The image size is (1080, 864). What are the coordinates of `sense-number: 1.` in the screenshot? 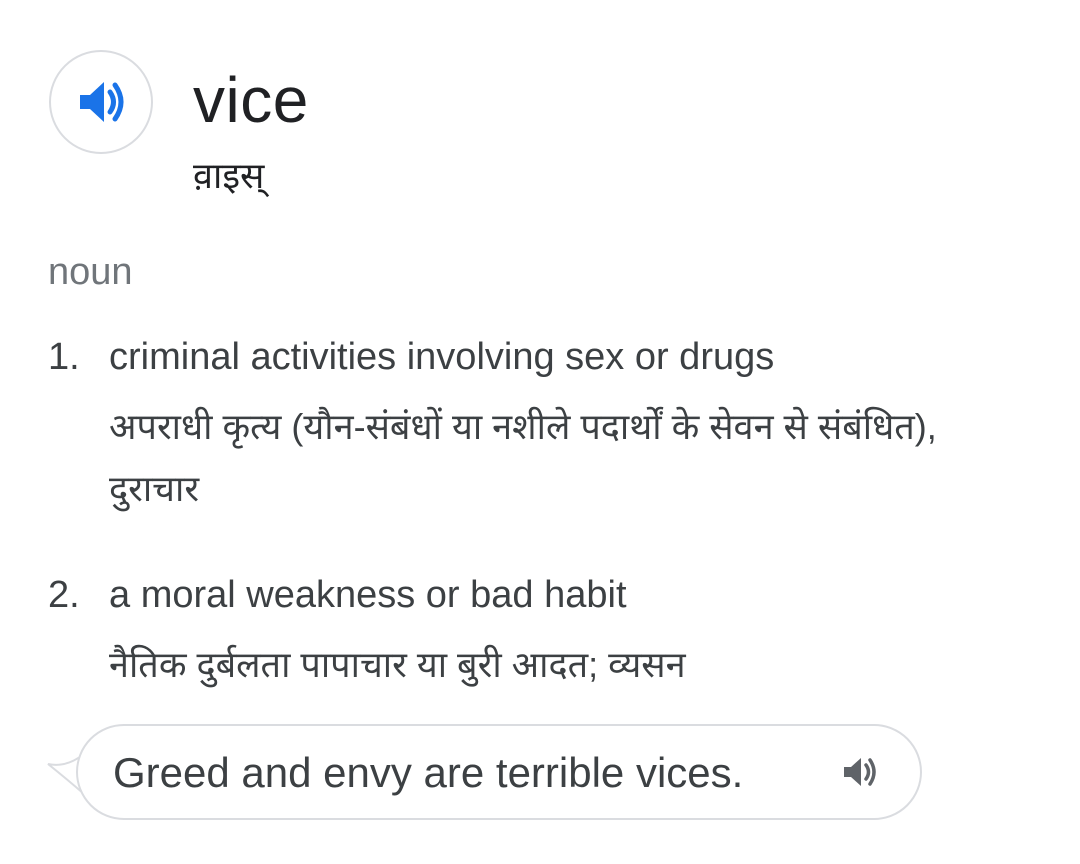 It's located at (64, 357).